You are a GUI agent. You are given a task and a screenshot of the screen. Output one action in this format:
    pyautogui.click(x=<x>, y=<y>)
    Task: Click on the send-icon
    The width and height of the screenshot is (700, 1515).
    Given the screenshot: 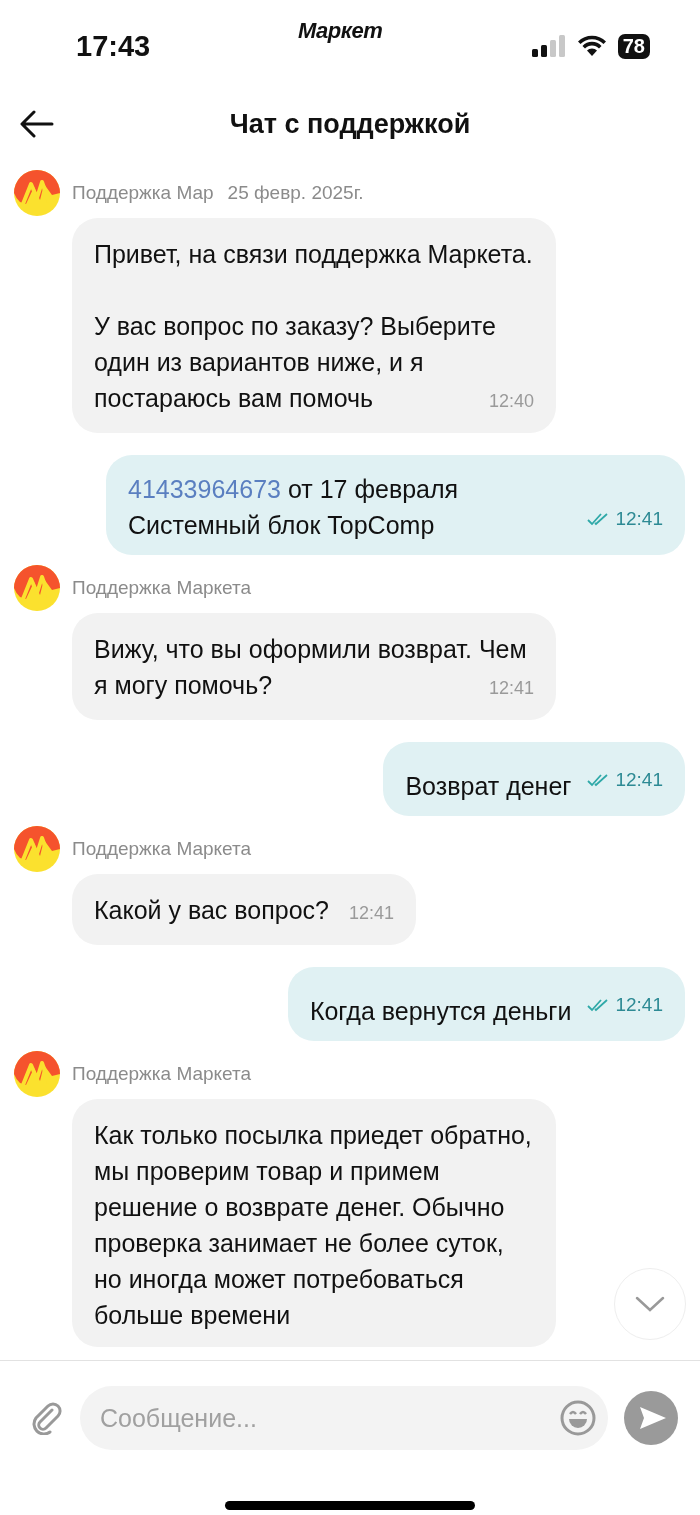 What is the action you would take?
    pyautogui.click(x=653, y=1418)
    